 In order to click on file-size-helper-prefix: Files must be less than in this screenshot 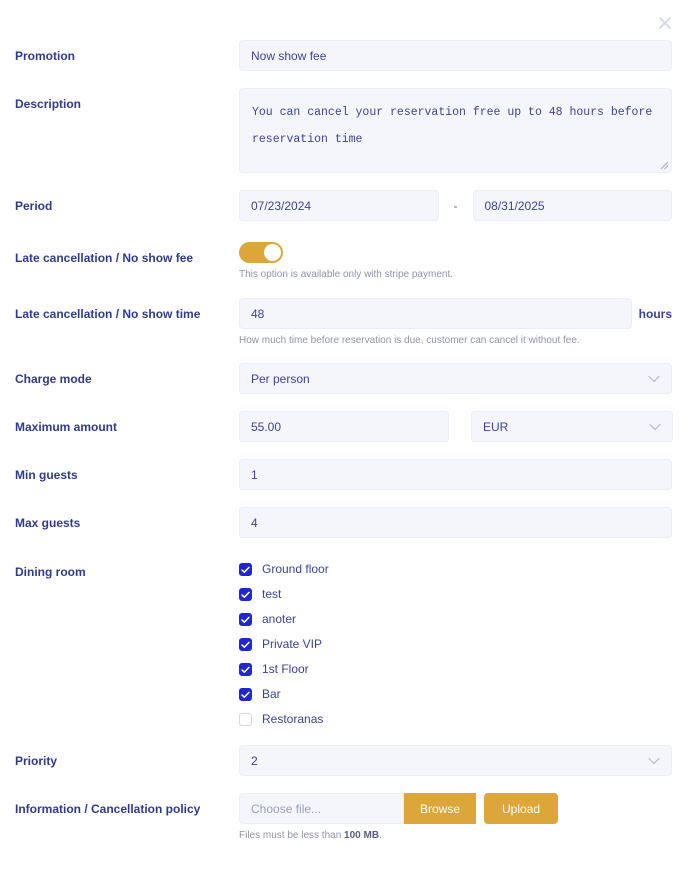, I will do `click(292, 835)`.